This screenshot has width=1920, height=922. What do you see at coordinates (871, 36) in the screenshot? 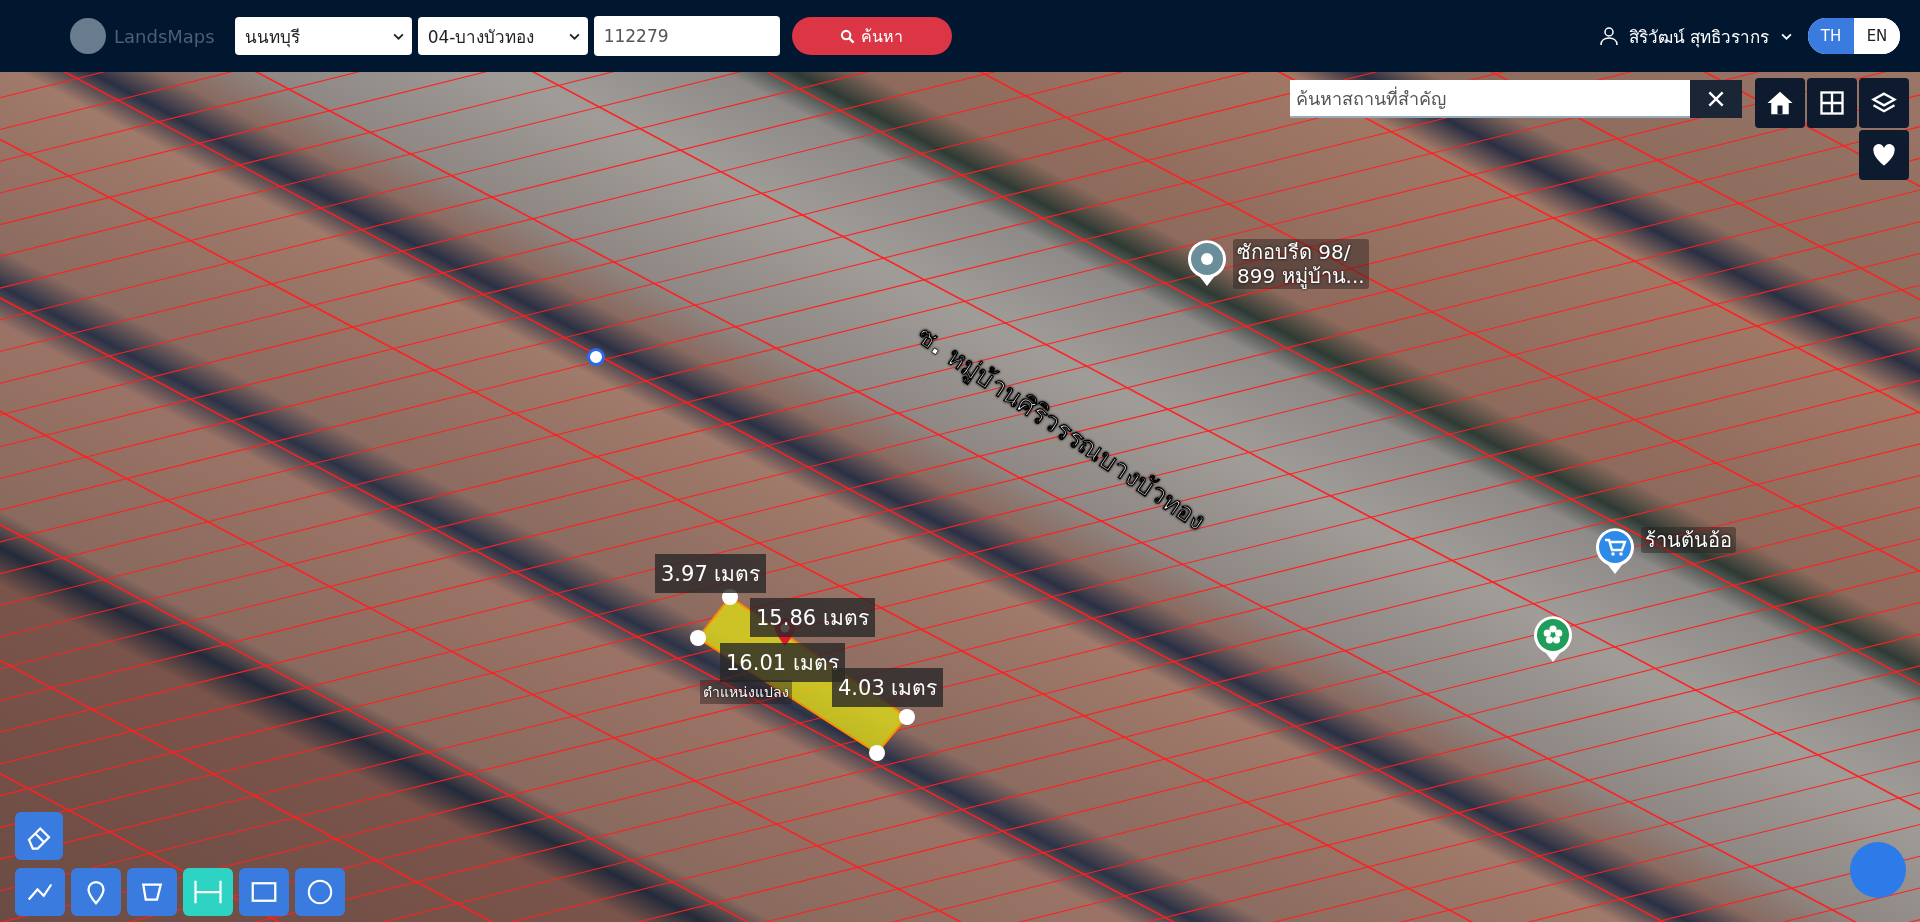
I see `search-button: ค้นหา` at bounding box center [871, 36].